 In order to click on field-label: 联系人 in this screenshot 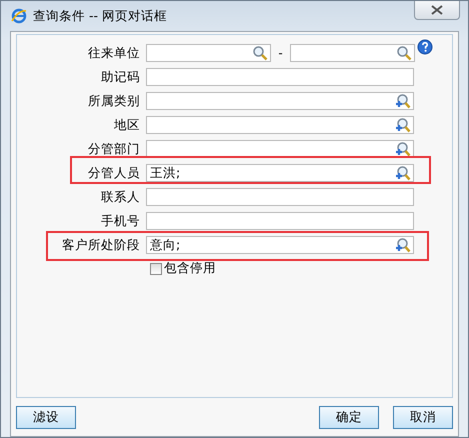, I will do `click(120, 197)`.